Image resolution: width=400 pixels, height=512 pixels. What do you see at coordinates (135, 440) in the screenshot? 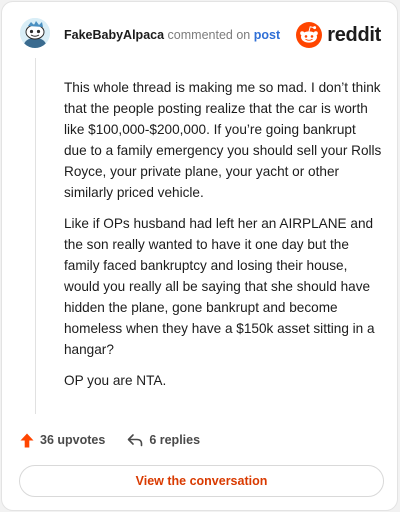
I see `reply-arrow-icon` at bounding box center [135, 440].